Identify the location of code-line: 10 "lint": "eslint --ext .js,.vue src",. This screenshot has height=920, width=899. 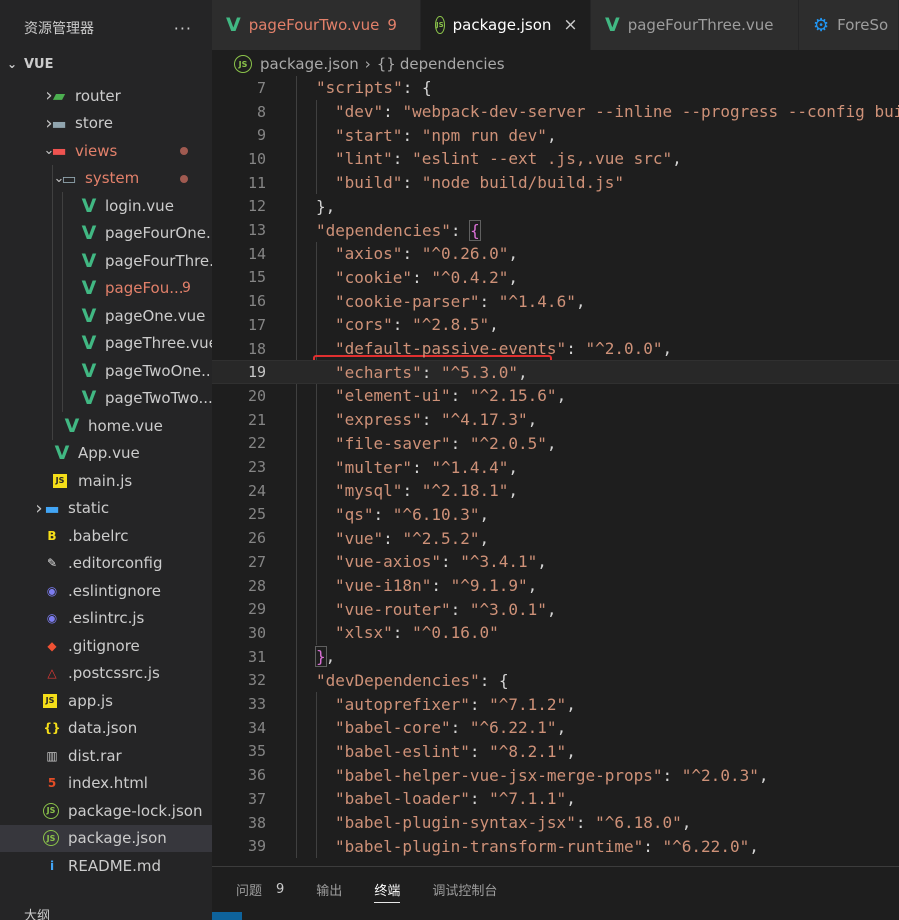
(555, 159).